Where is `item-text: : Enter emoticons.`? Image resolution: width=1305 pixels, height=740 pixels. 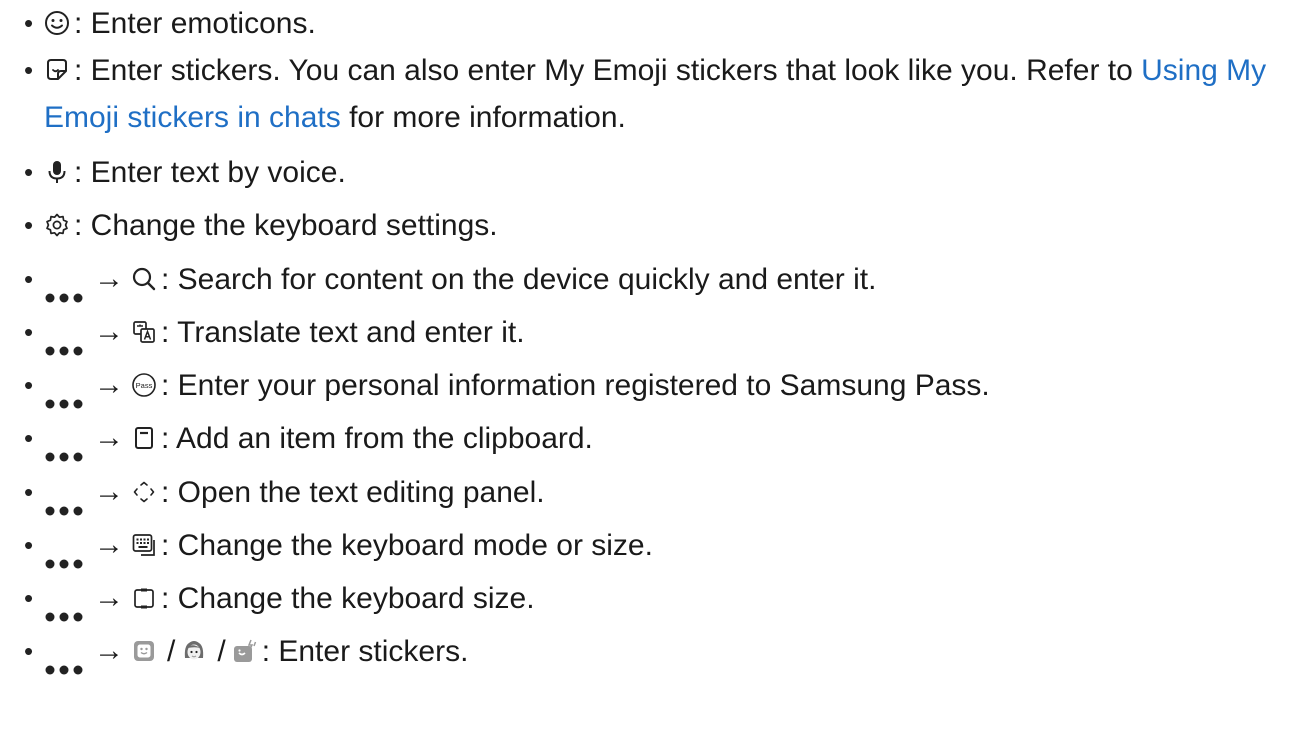 item-text: : Enter emoticons. is located at coordinates (195, 23).